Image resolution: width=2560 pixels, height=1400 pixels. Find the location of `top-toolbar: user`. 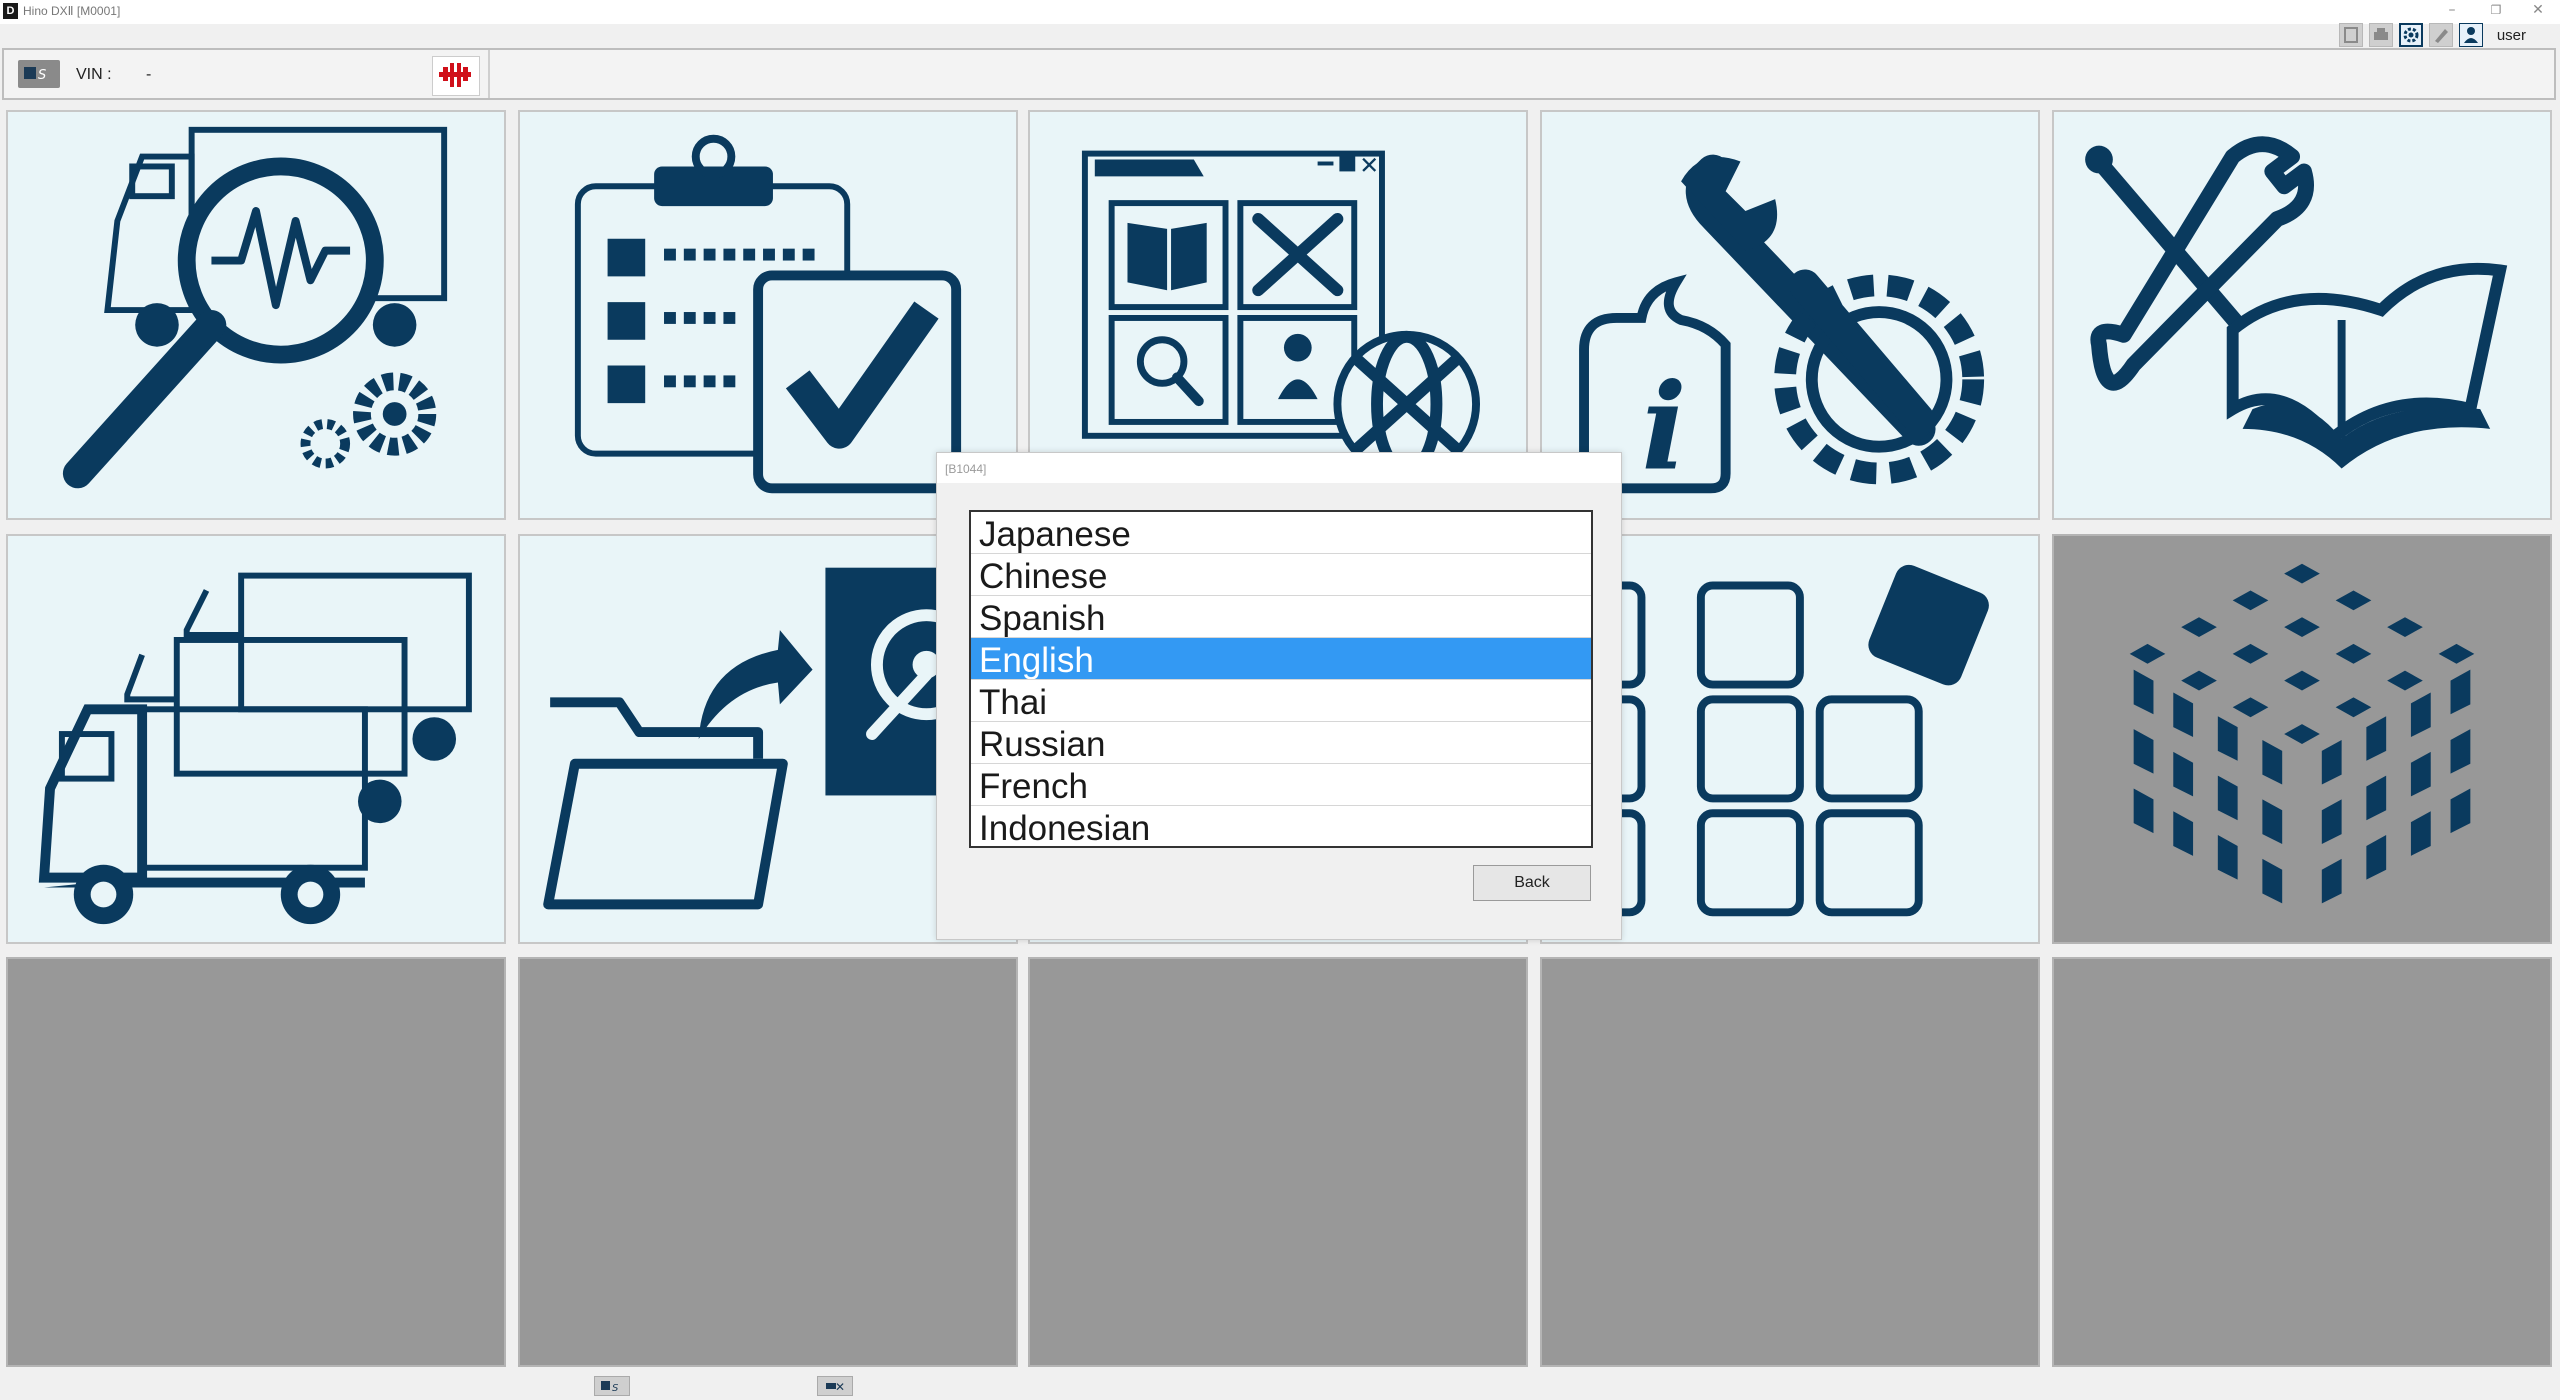

top-toolbar: user is located at coordinates (2432, 35).